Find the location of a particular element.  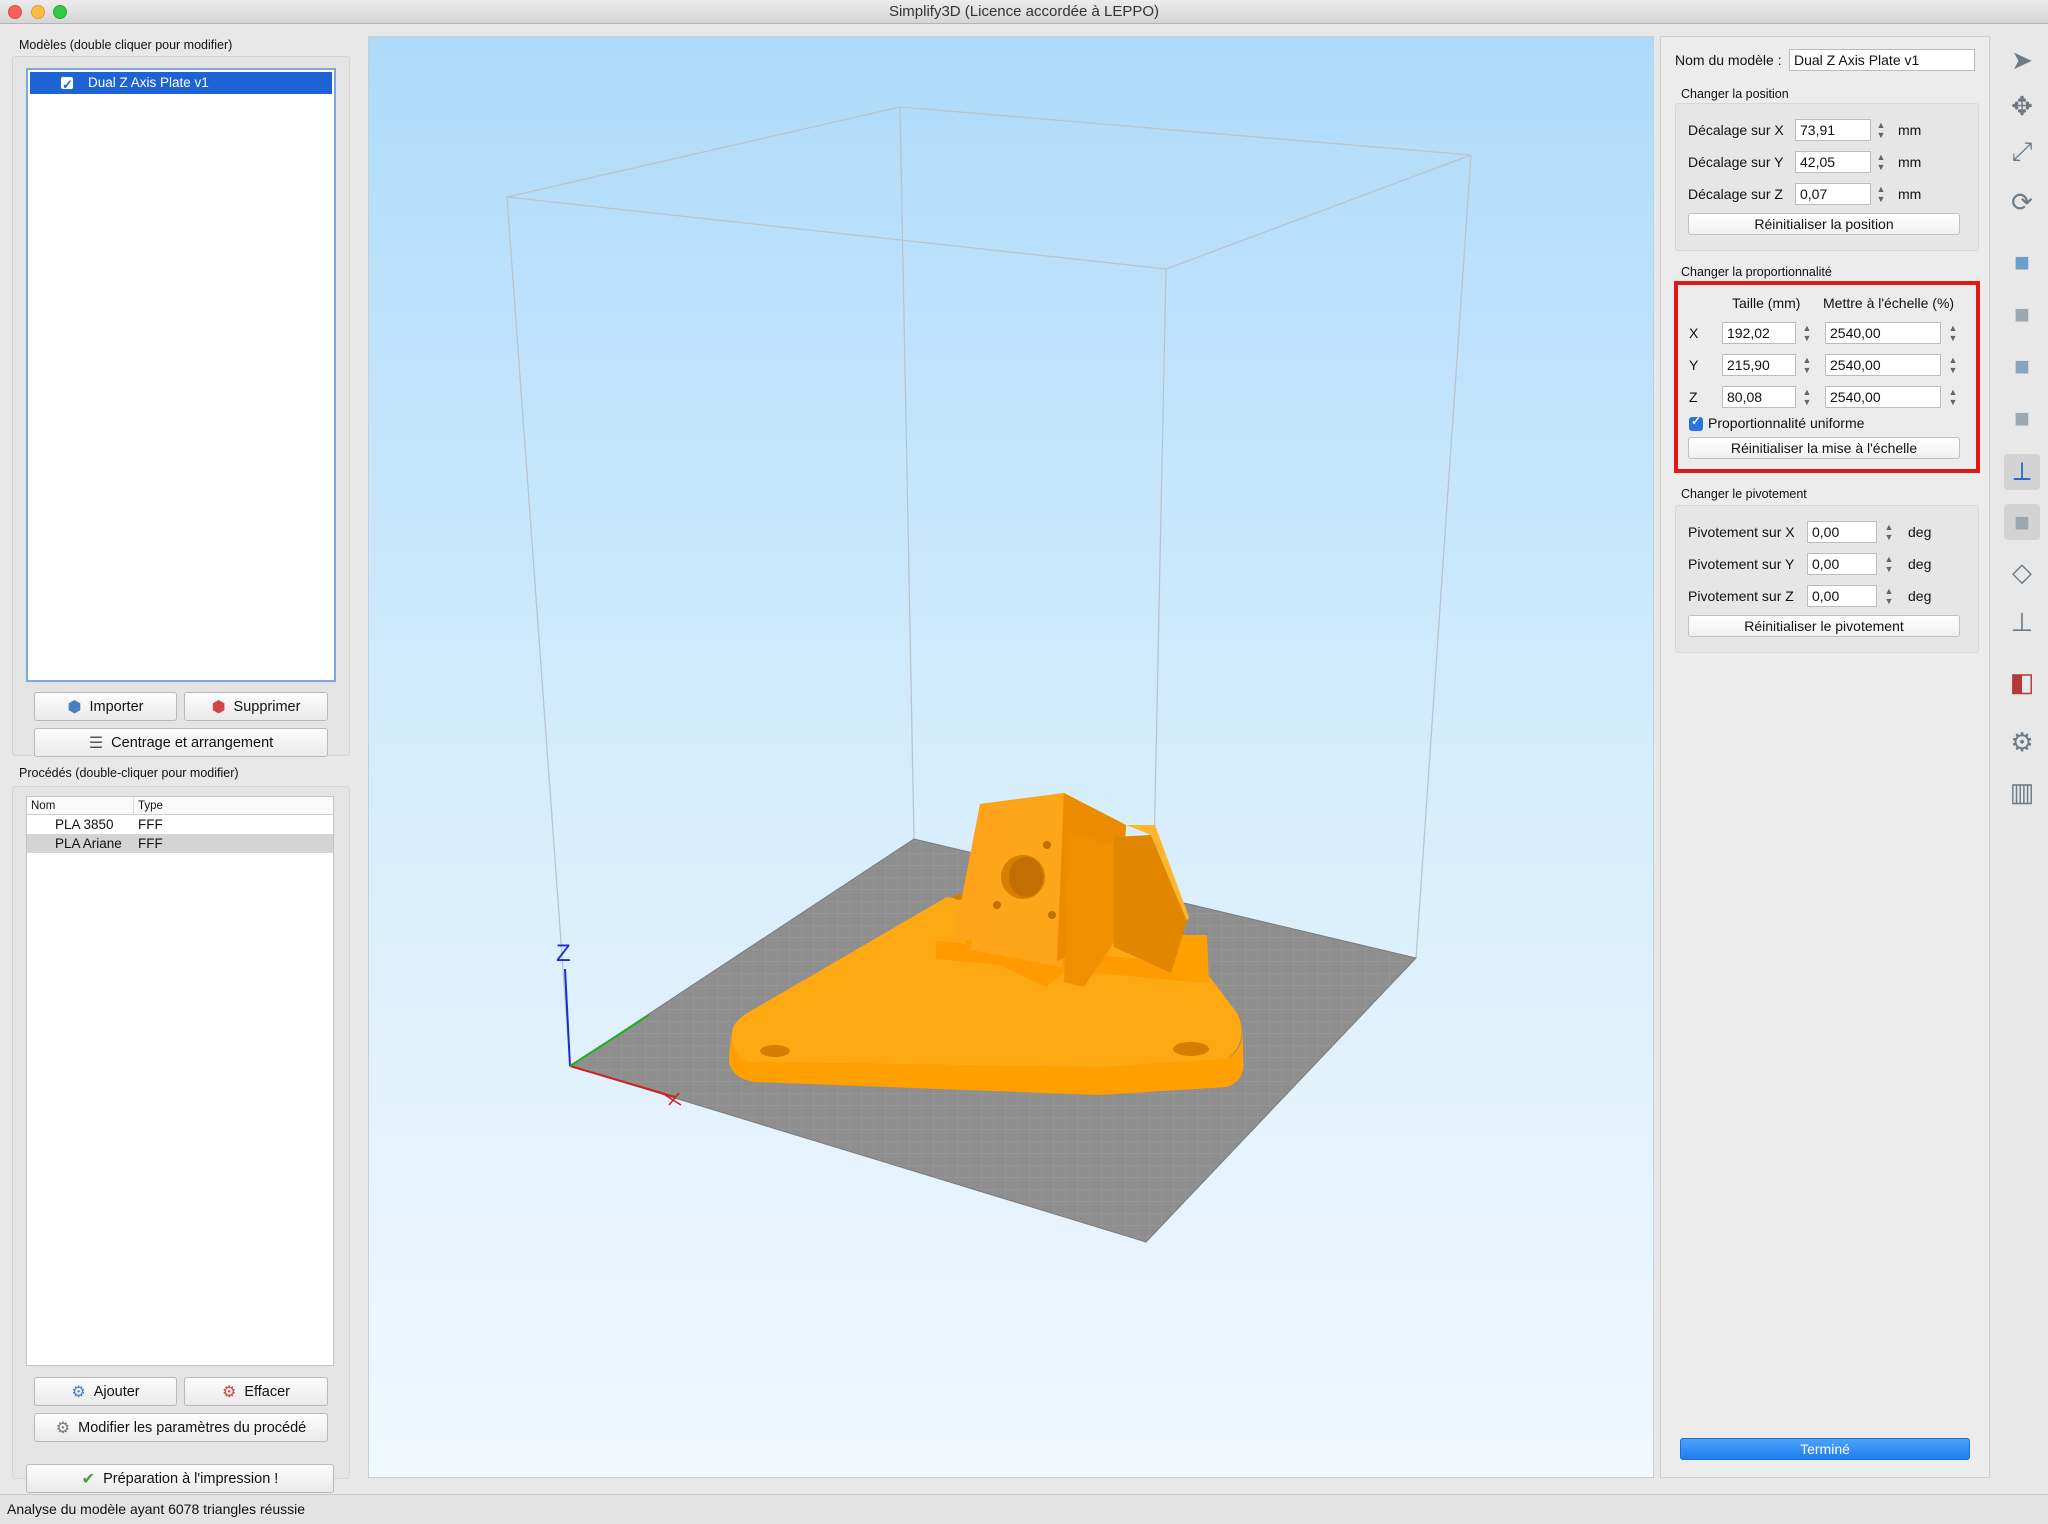

scale-x-input: 2540,00 is located at coordinates (1883, 333).